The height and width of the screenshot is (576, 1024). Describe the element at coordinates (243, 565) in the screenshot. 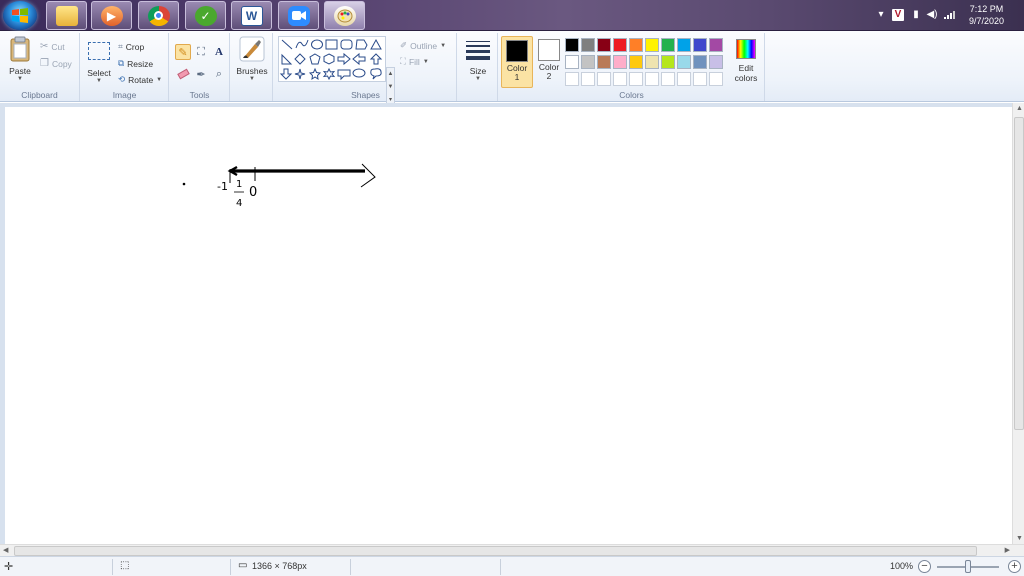

I see `canvas-size-icon: ▭` at that location.